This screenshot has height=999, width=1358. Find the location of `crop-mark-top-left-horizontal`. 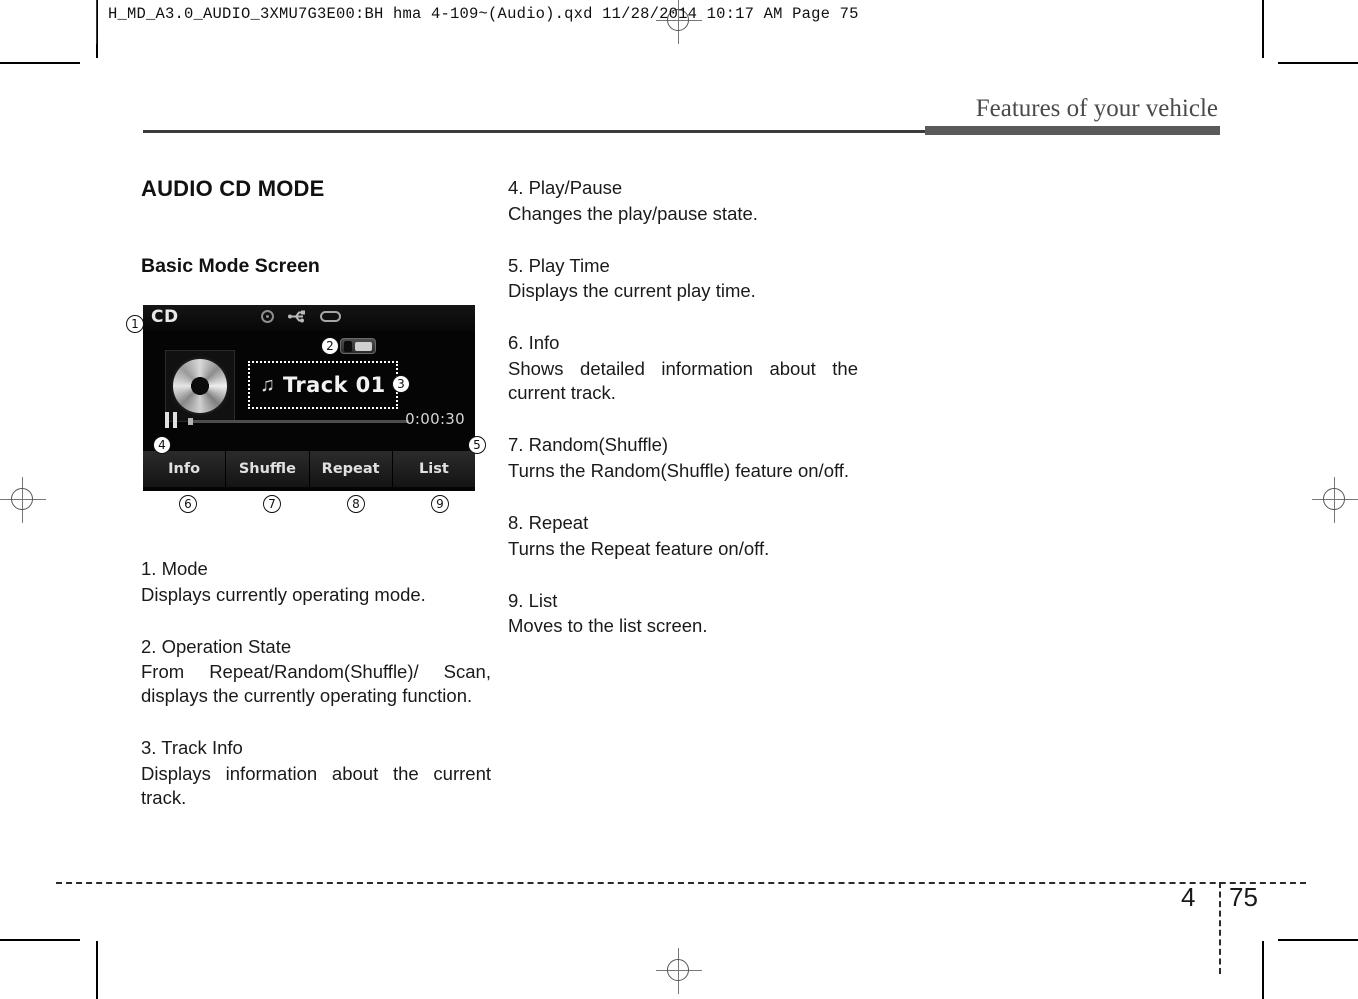

crop-mark-top-left-horizontal is located at coordinates (40, 63).